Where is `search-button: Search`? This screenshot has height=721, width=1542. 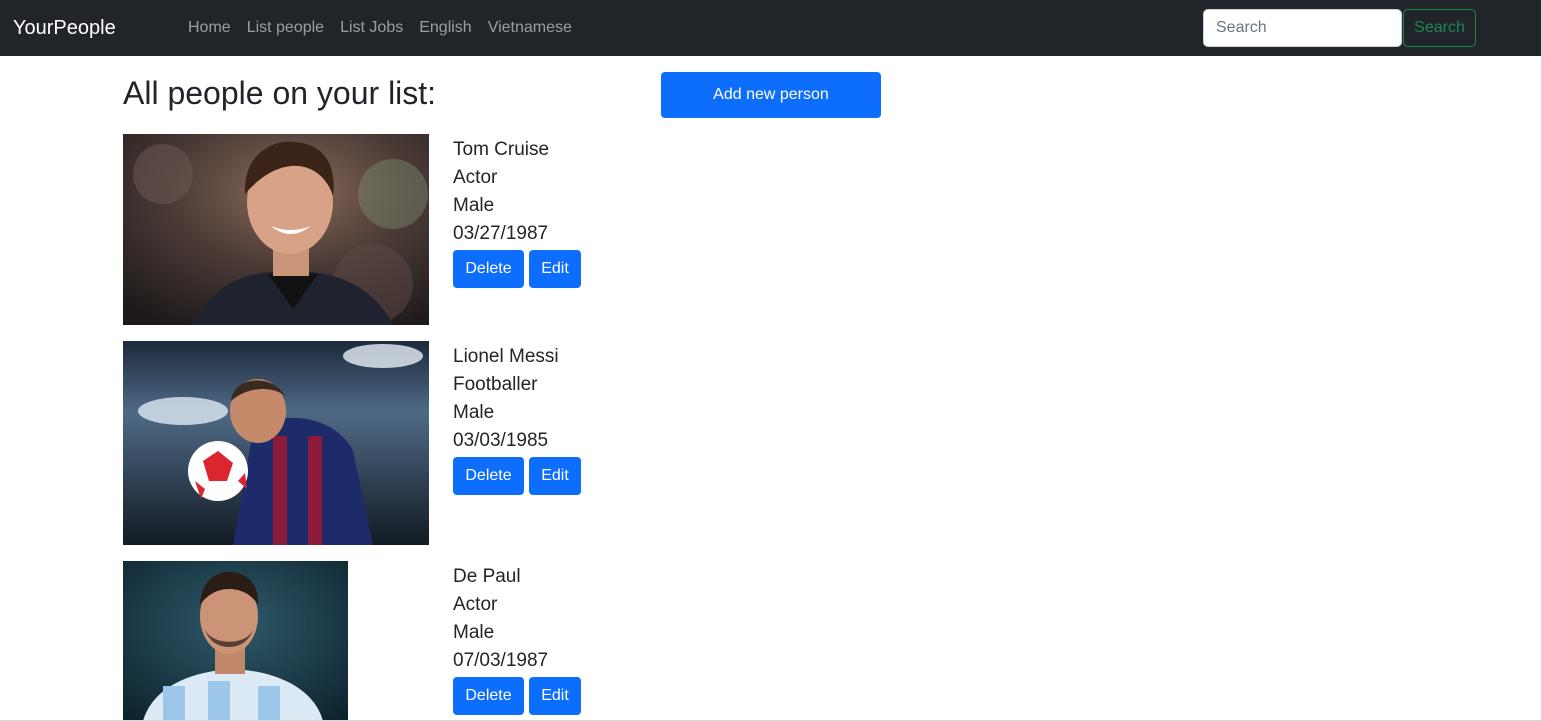 search-button: Search is located at coordinates (1439, 28).